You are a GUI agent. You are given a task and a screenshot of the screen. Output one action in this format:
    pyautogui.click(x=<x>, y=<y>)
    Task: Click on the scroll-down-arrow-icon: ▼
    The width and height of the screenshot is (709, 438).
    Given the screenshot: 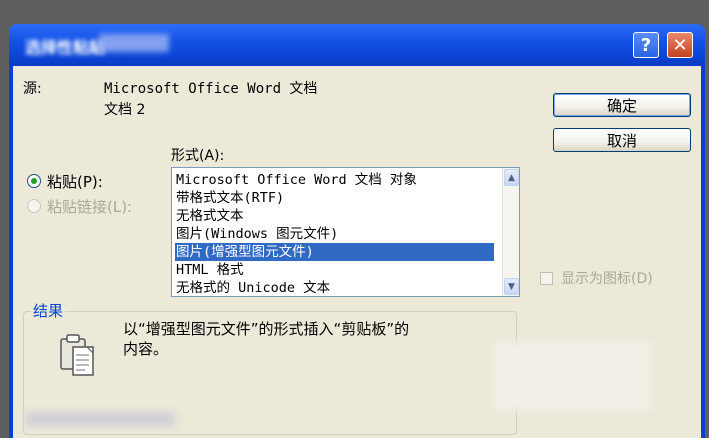 What is the action you would take?
    pyautogui.click(x=511, y=286)
    